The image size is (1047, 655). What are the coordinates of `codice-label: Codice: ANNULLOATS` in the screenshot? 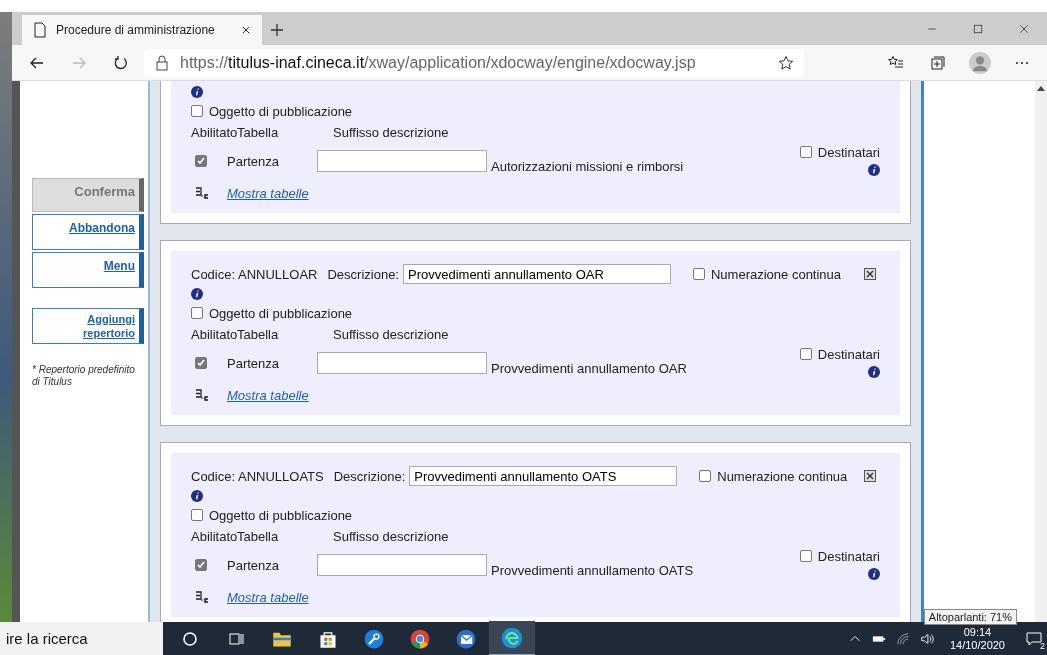 It's located at (257, 476).